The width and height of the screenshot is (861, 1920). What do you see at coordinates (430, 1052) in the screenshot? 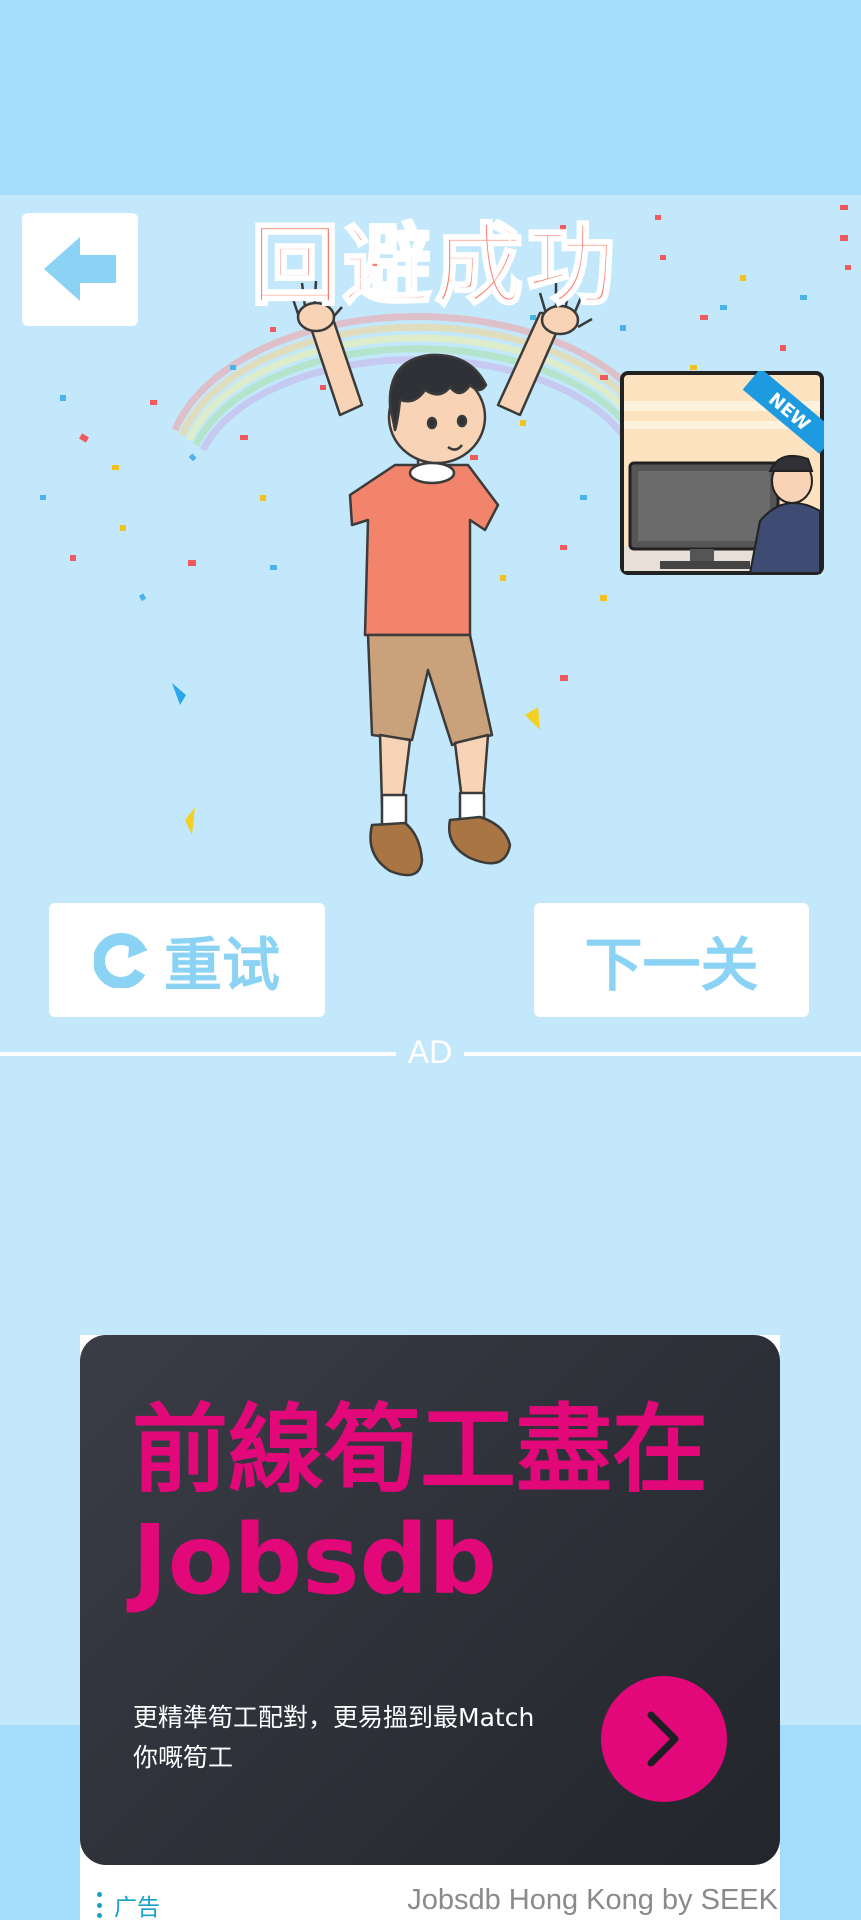
I see `ad-separator-label: AD` at bounding box center [430, 1052].